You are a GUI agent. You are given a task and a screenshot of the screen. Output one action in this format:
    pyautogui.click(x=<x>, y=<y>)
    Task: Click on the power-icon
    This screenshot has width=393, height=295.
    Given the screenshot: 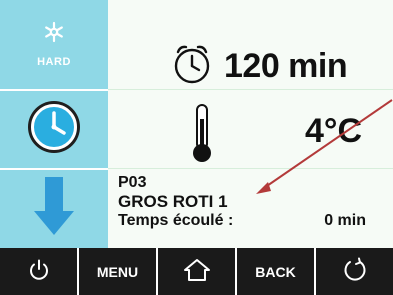 What is the action you would take?
    pyautogui.click(x=39, y=271)
    